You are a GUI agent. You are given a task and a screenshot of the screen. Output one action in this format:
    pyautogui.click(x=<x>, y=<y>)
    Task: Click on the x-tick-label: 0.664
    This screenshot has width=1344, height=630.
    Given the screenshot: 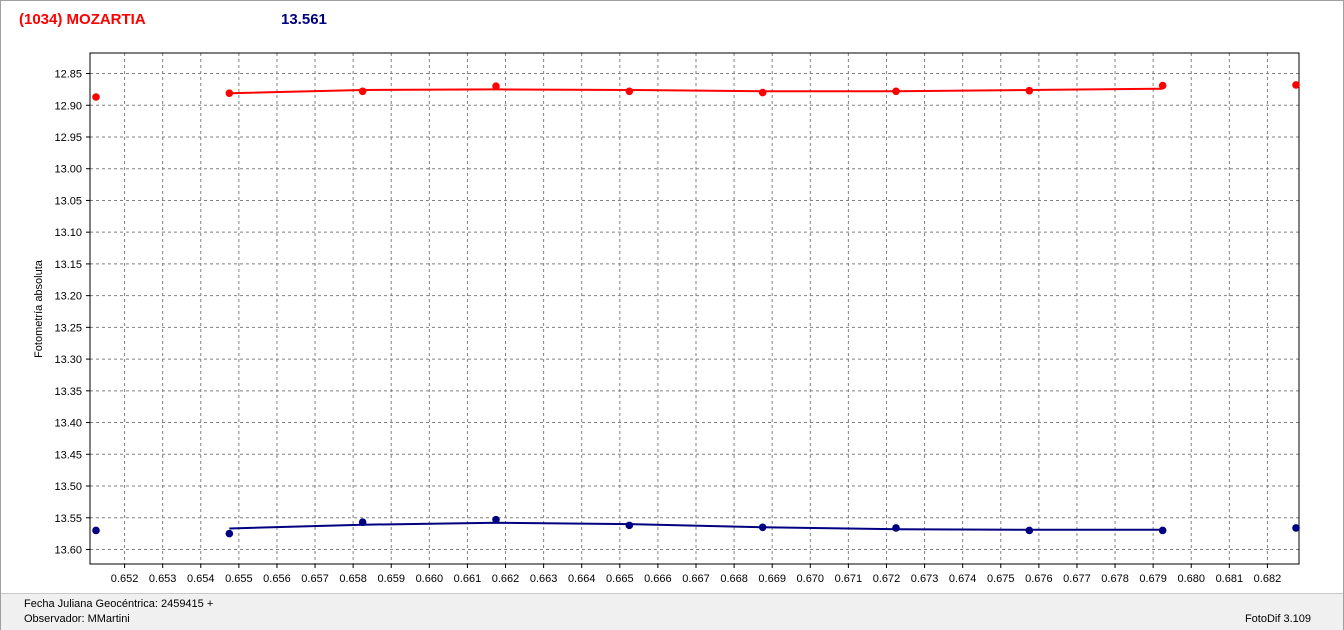 What is the action you would take?
    pyautogui.click(x=582, y=579)
    